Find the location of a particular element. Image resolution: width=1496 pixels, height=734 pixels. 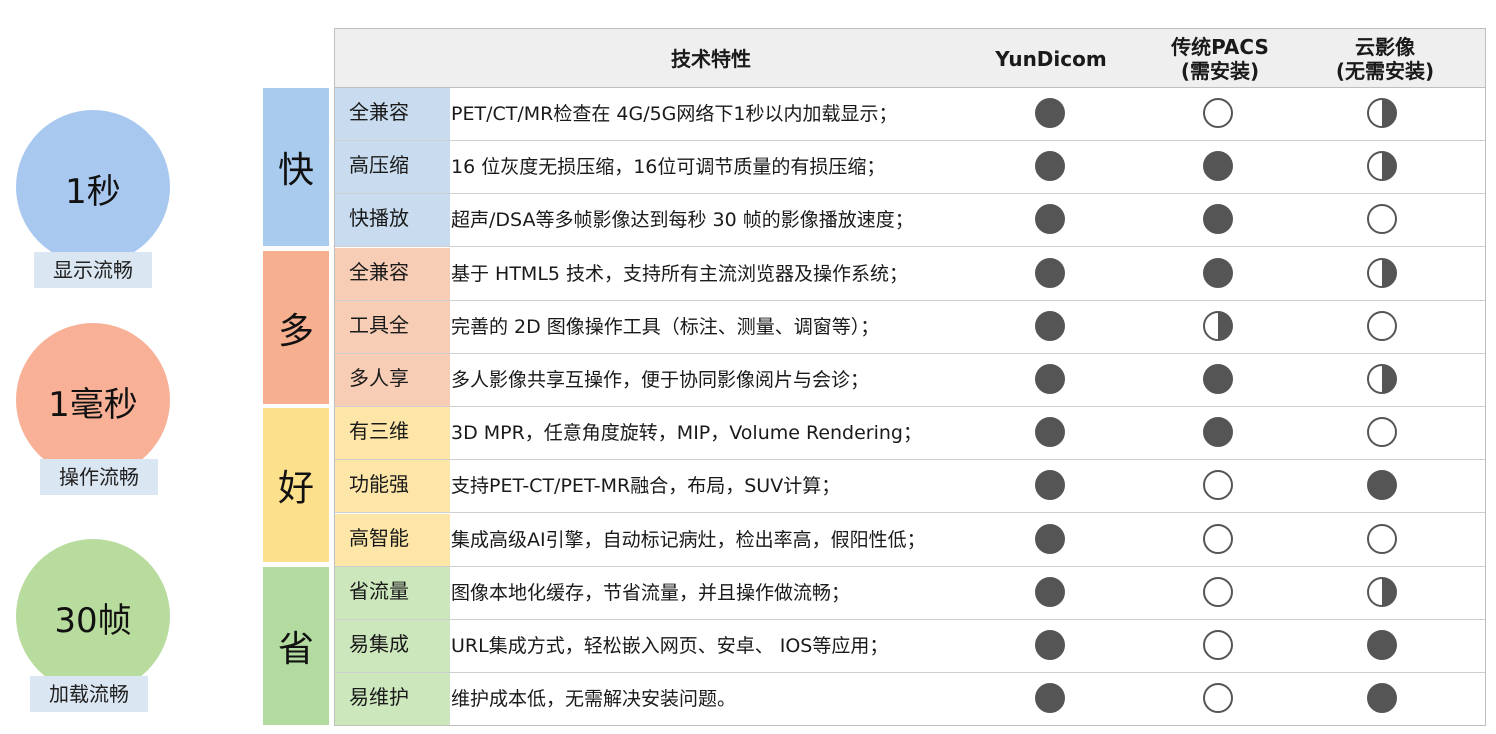

header-cloud-imaging: 云影像 (无需安装) is located at coordinates (1385, 58).